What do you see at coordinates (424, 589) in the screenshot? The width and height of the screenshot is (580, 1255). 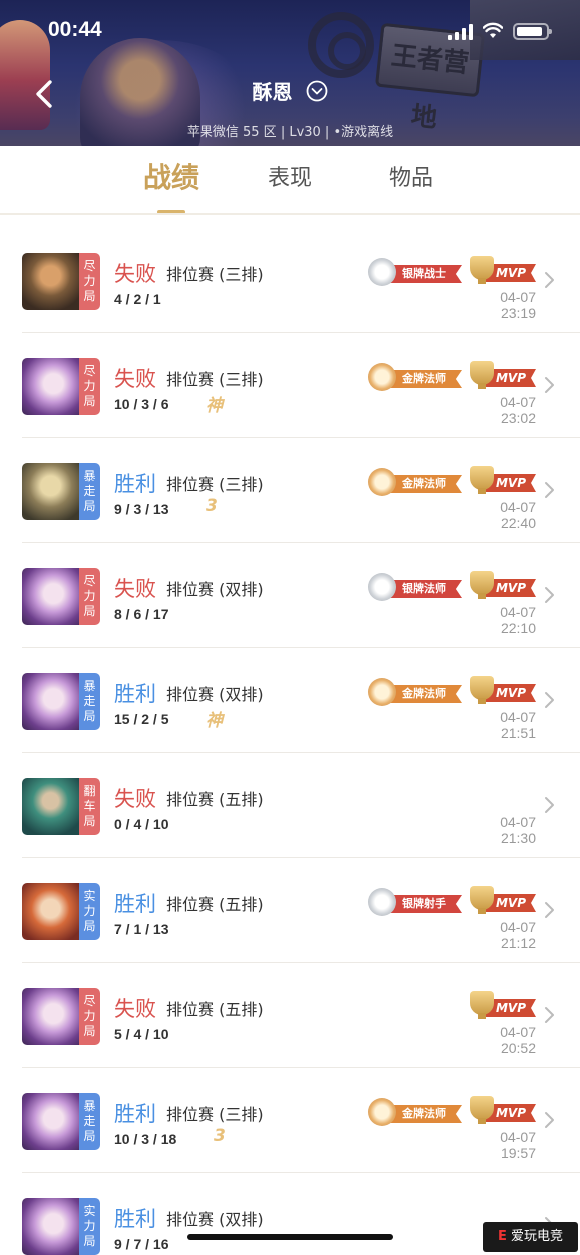 I see `badge-label: 银牌法师` at bounding box center [424, 589].